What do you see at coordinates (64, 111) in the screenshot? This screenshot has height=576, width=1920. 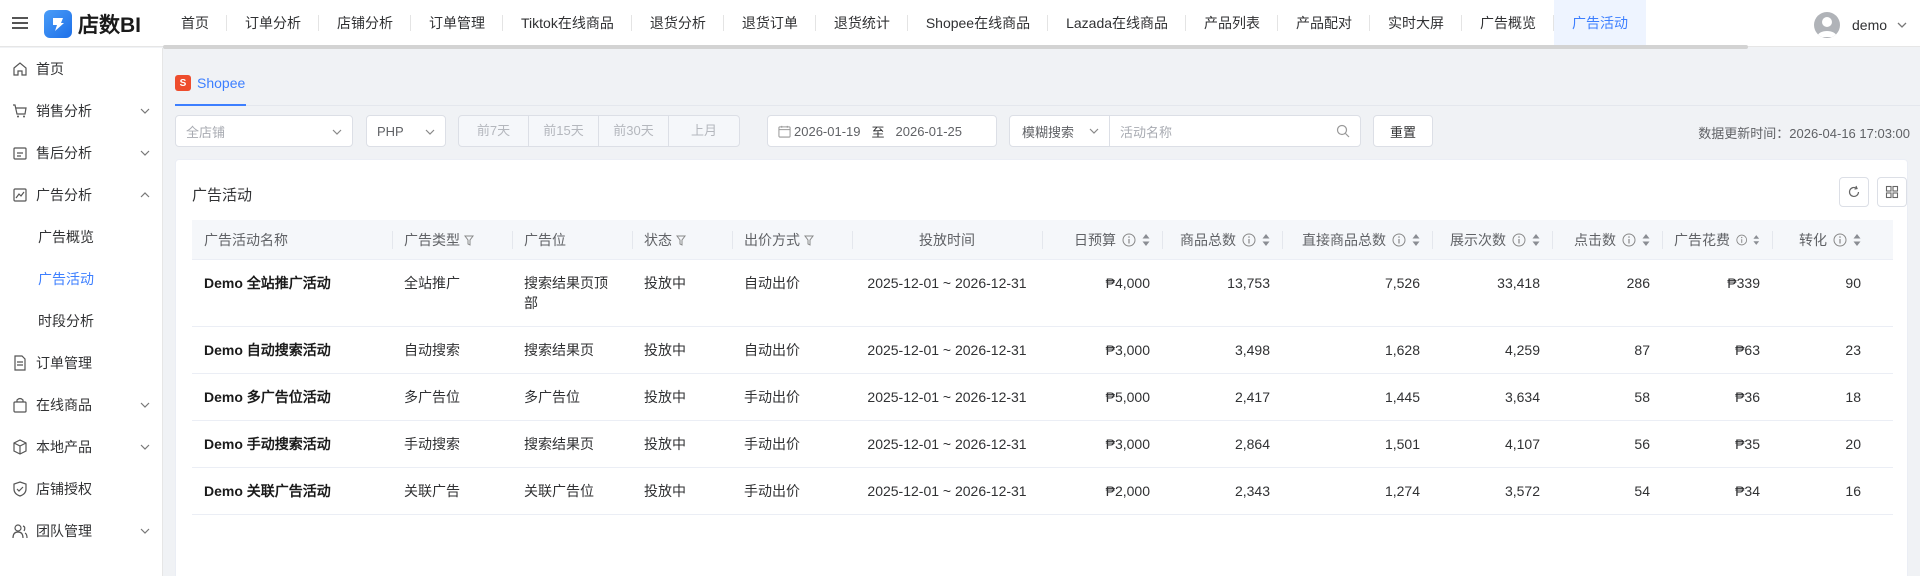 I see `sidebar-item-label: 销售分析` at bounding box center [64, 111].